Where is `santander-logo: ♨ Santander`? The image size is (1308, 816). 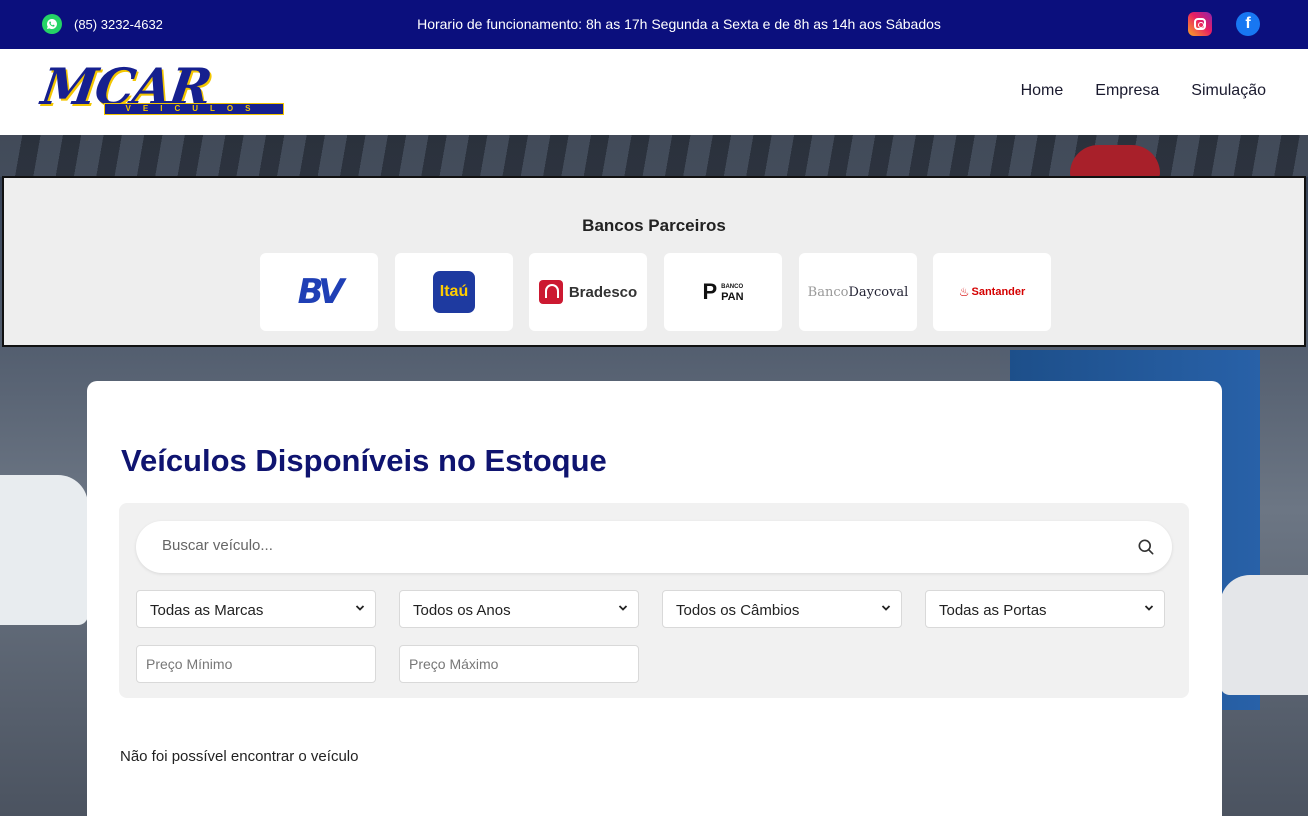
santander-logo: ♨ Santander is located at coordinates (992, 292).